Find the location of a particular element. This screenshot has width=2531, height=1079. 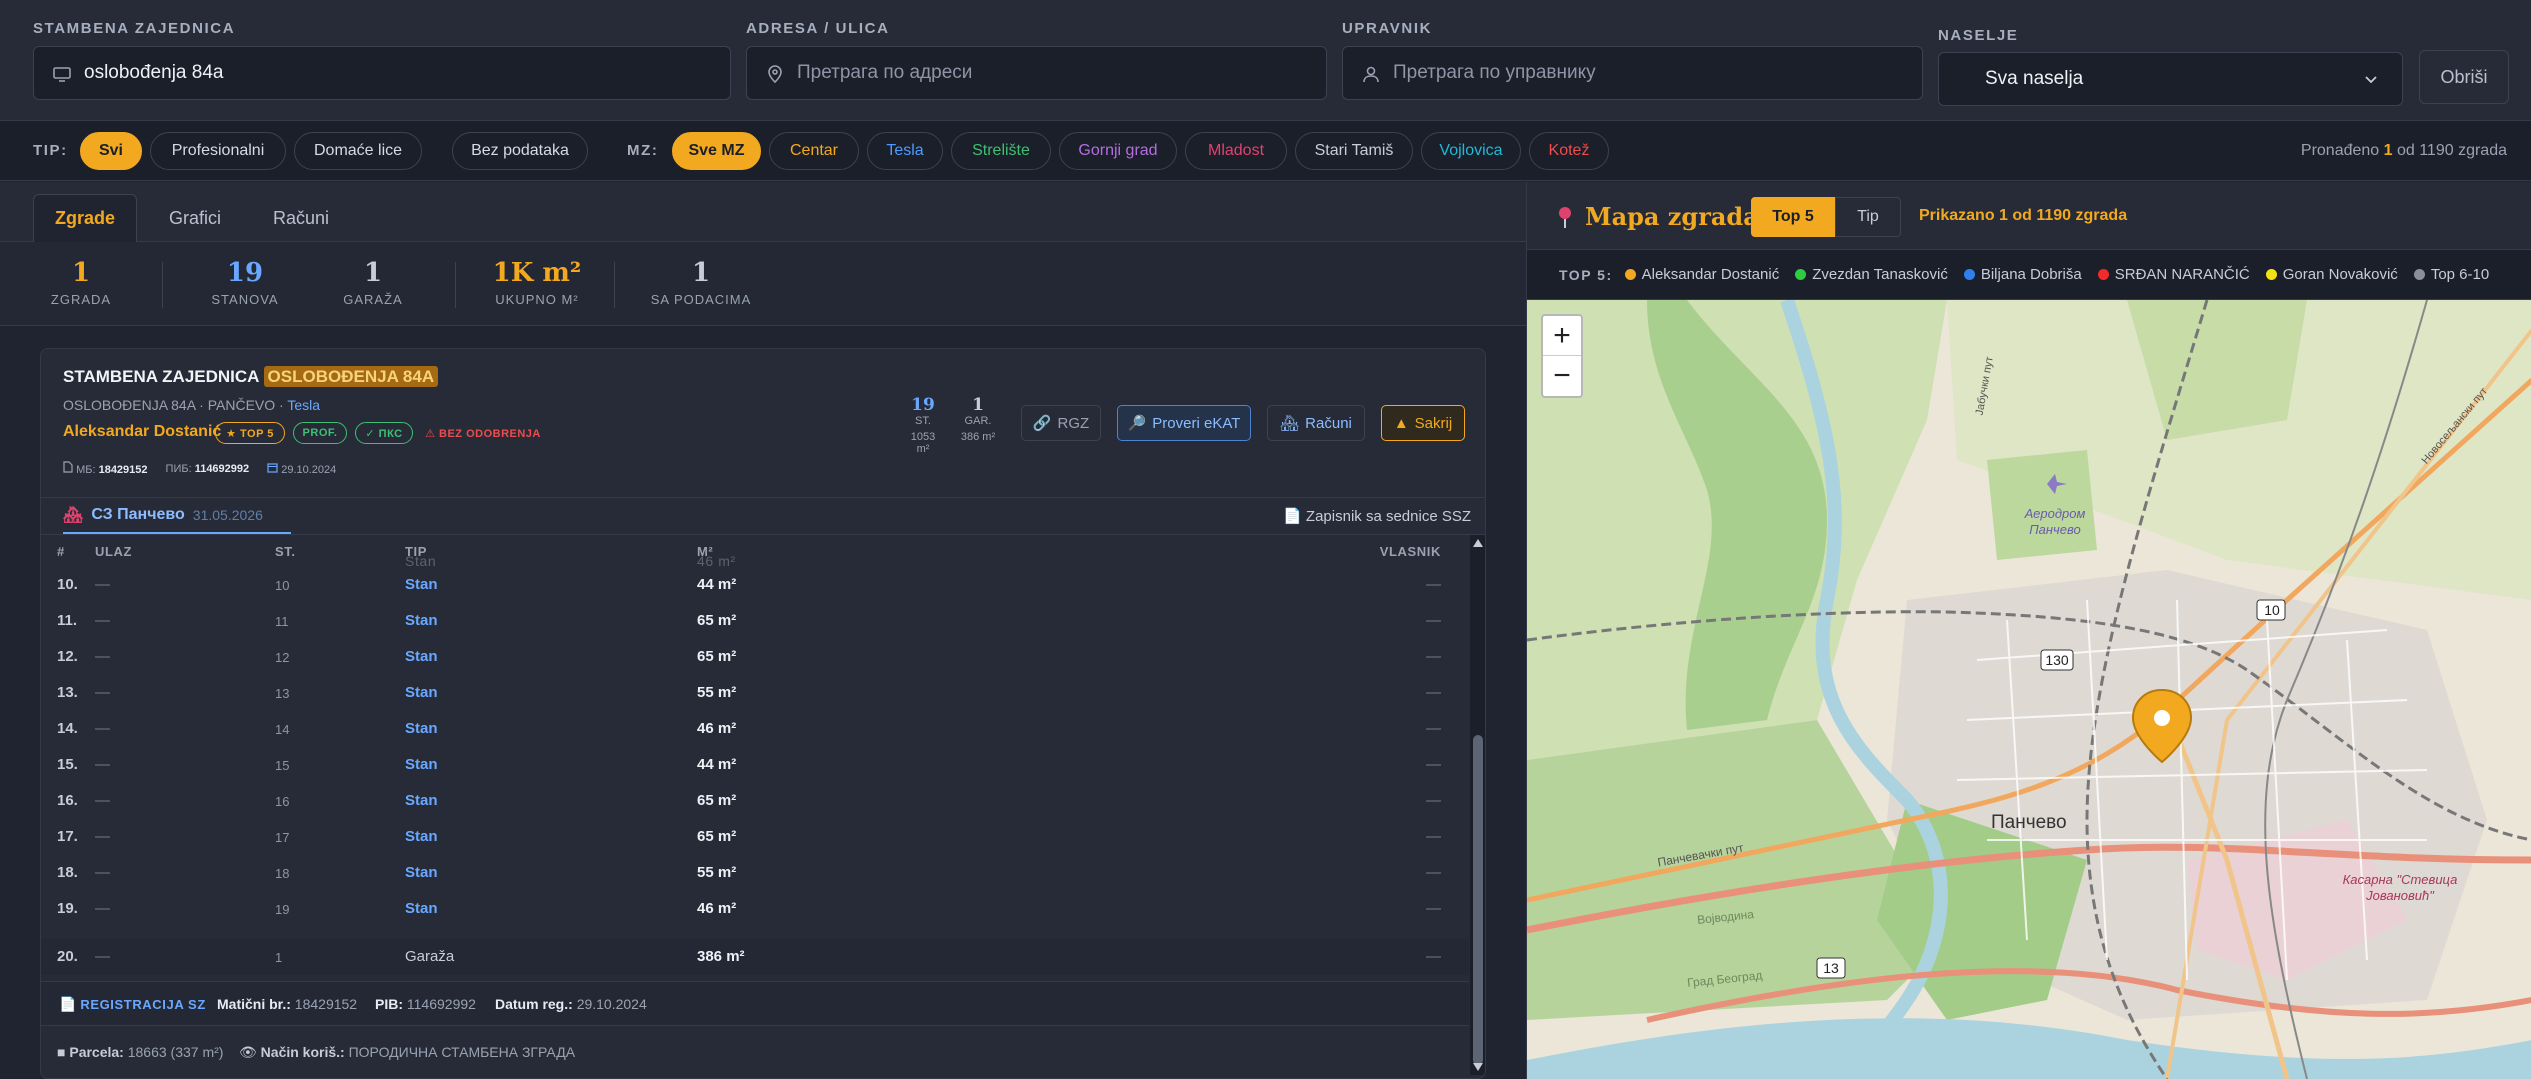

link-icon: 🔗 is located at coordinates (1042, 423).